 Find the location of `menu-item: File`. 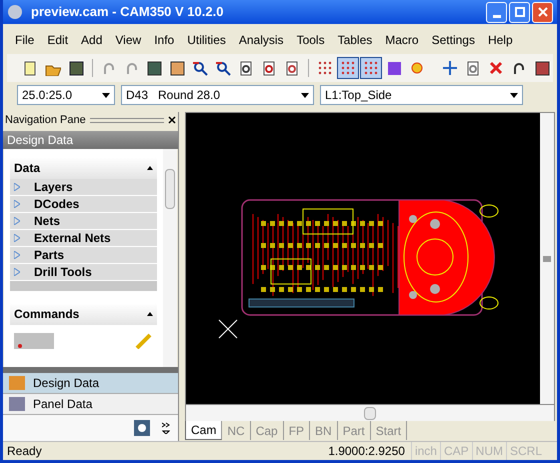

menu-item: File is located at coordinates (24, 40).